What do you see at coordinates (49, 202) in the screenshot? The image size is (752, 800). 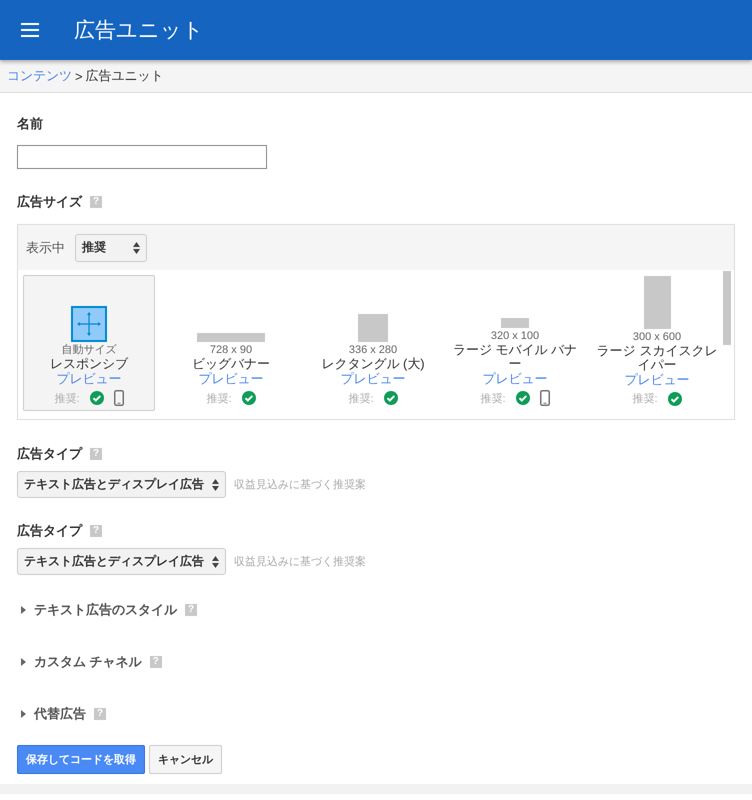 I see `section-label: 広告サイズ` at bounding box center [49, 202].